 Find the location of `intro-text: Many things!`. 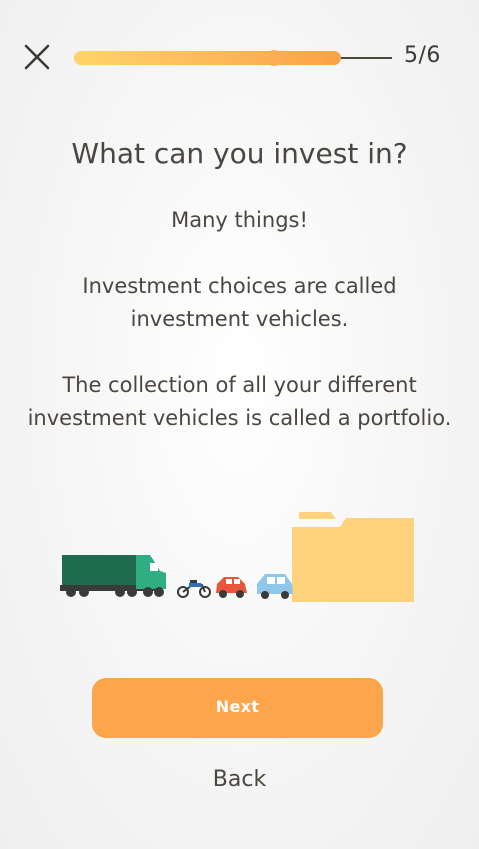

intro-text: Many things! is located at coordinates (239, 220).